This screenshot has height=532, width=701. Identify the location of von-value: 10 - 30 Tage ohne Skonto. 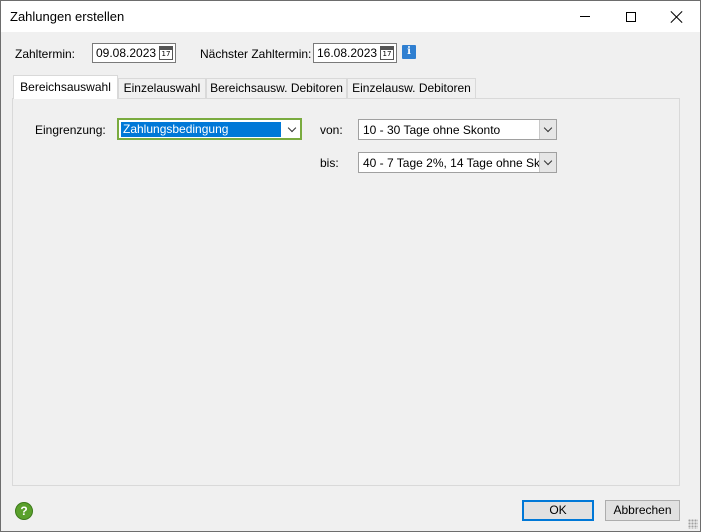
(432, 130).